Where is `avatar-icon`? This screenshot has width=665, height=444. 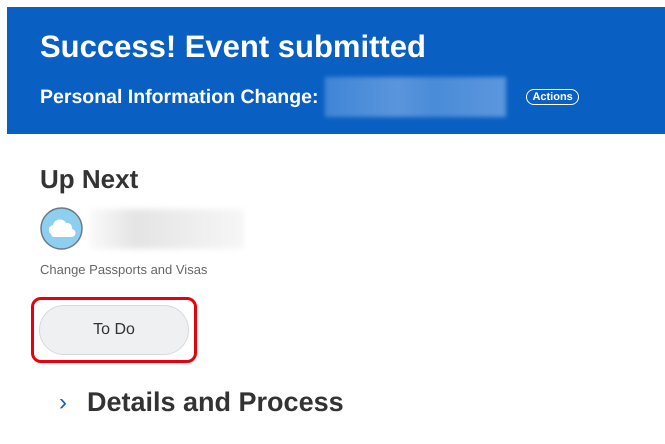
avatar-icon is located at coordinates (61, 228).